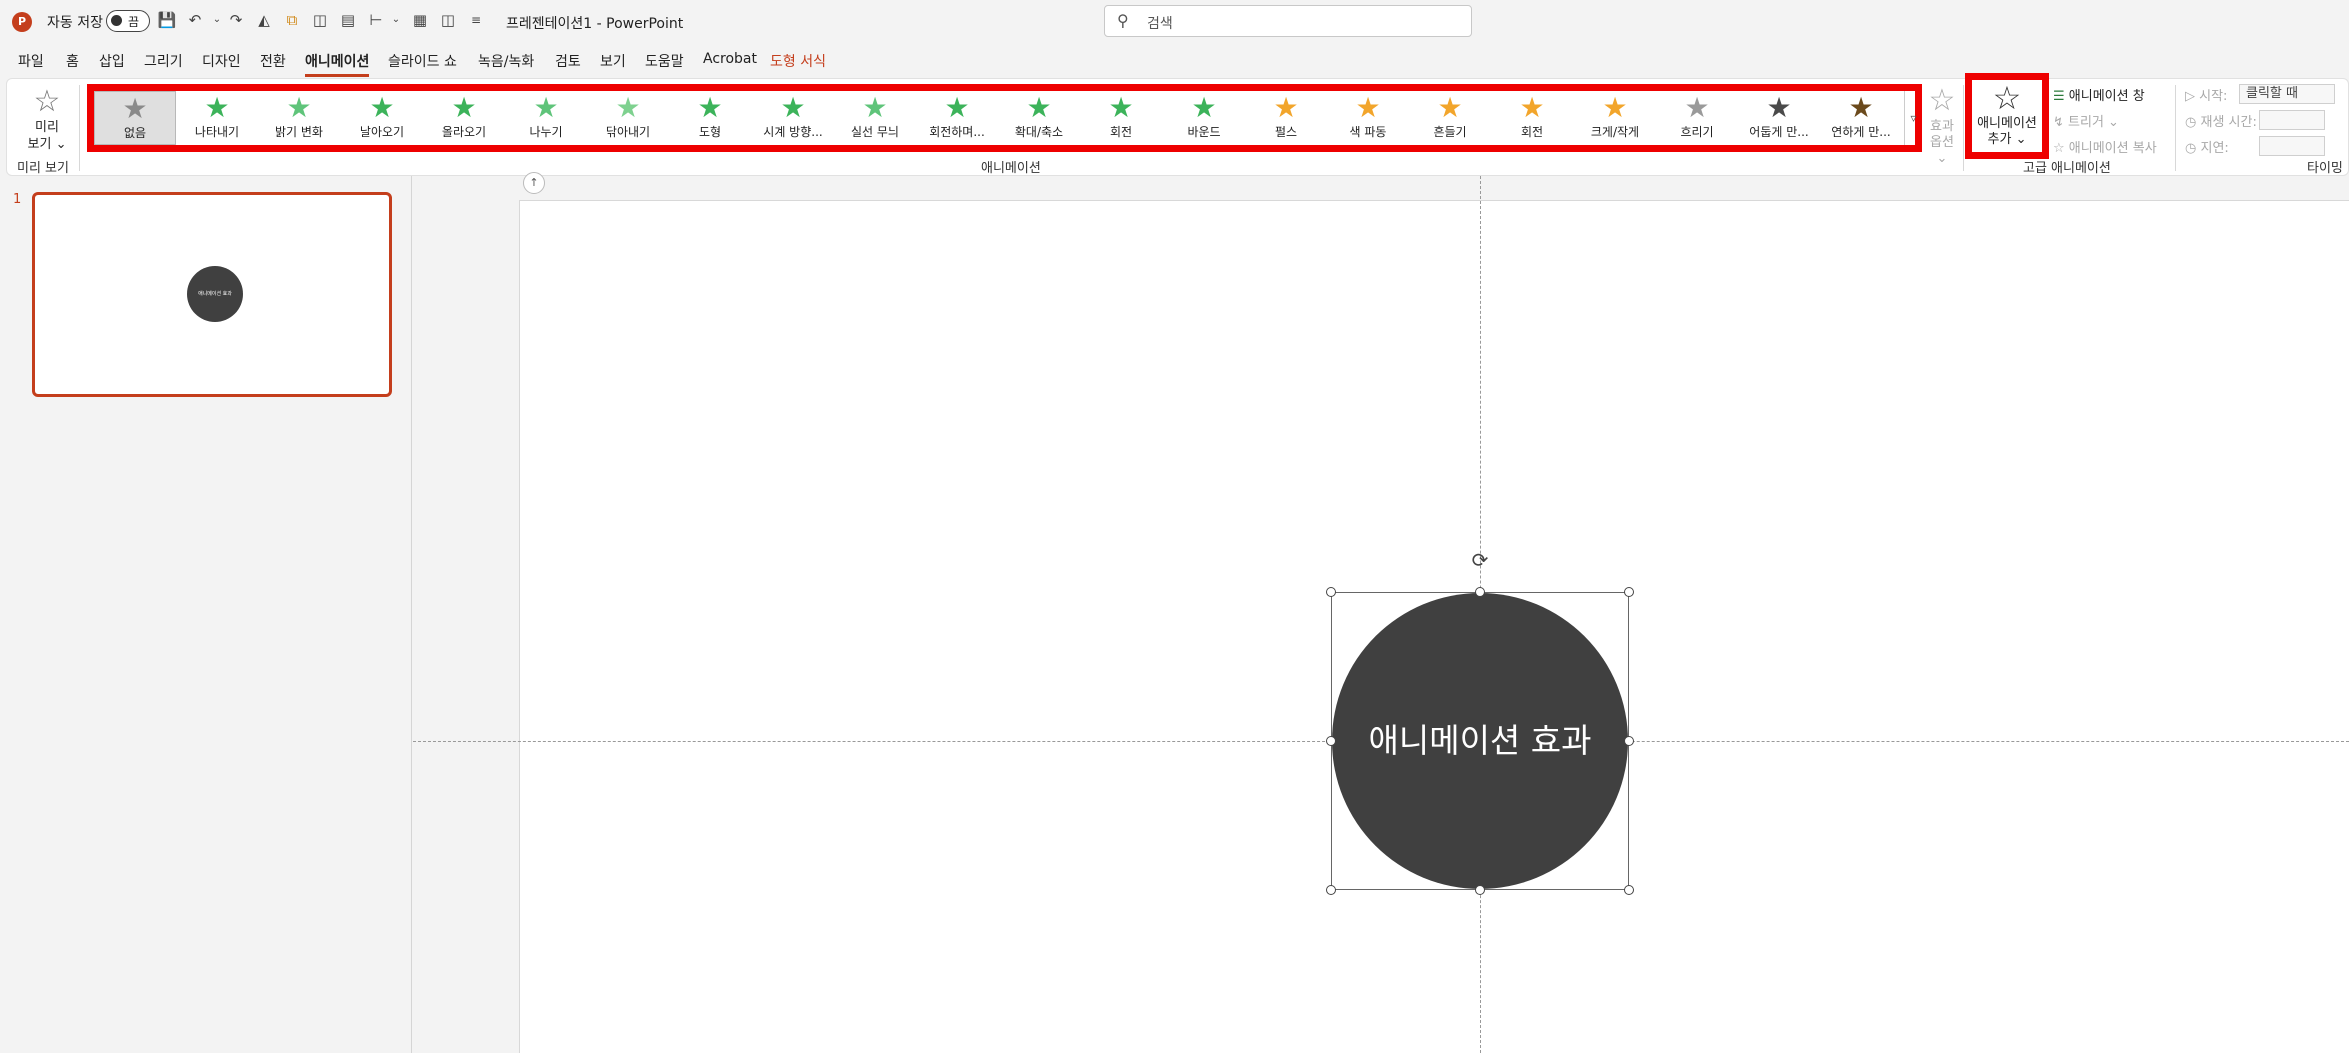  What do you see at coordinates (236, 20) in the screenshot?
I see `redo-icon: ↷` at bounding box center [236, 20].